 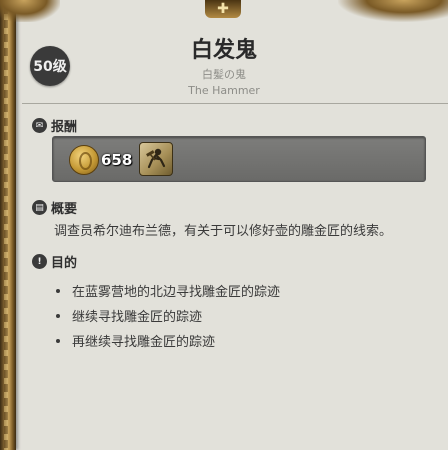 I want to click on objective-item: 在蓝雾营地的北边寻找雕金匠的踪迹, so click(x=168, y=290).